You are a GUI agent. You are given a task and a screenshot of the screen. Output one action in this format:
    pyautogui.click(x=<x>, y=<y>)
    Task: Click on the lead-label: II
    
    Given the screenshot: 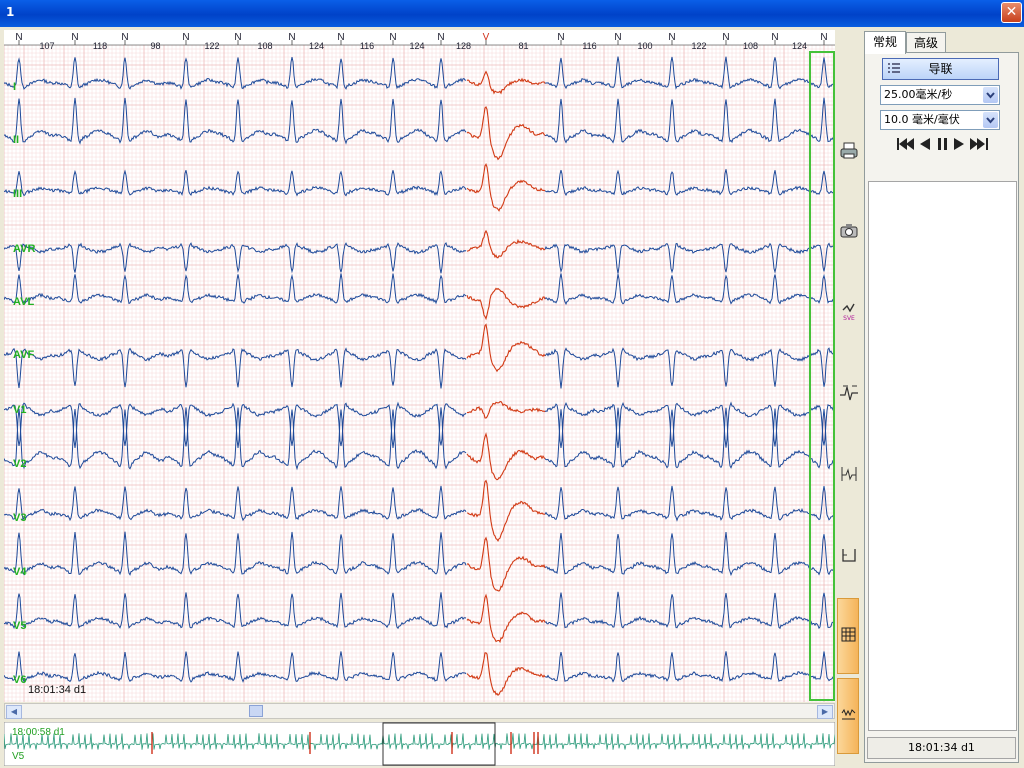 What is the action you would take?
    pyautogui.click(x=16, y=140)
    